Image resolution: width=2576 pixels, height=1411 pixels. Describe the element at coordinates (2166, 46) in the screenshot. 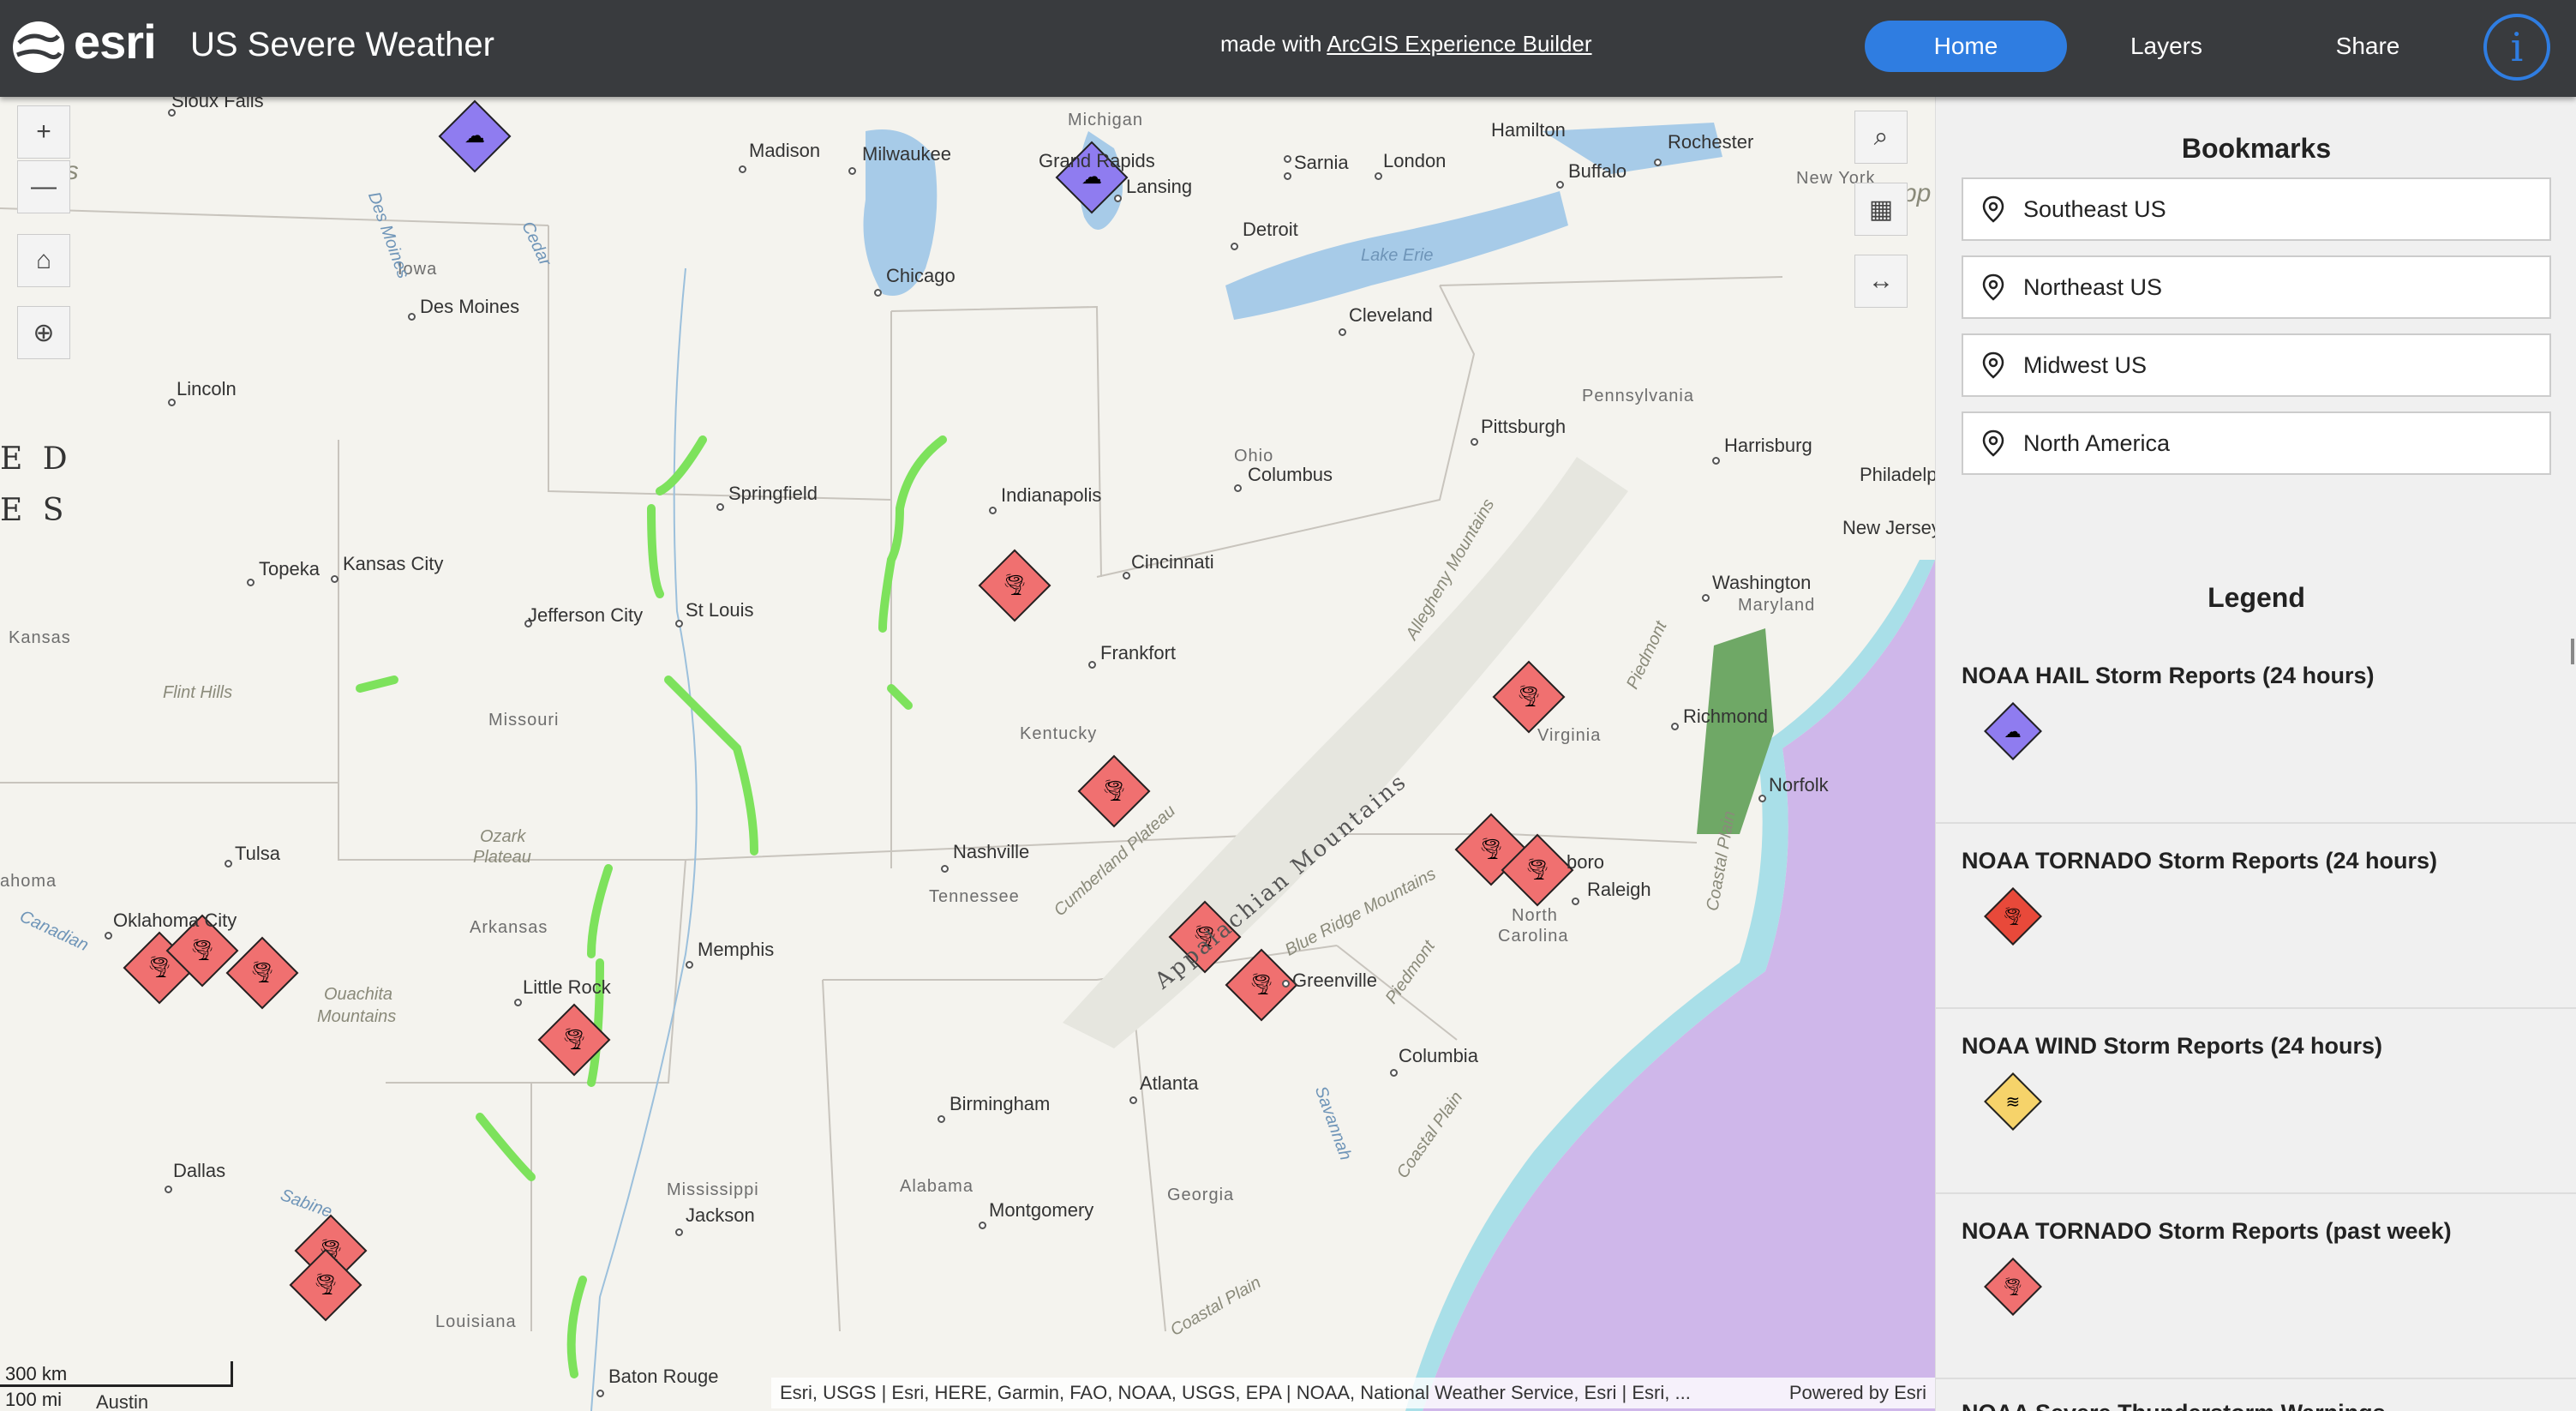

I see `nav-layers-button: Layers` at that location.